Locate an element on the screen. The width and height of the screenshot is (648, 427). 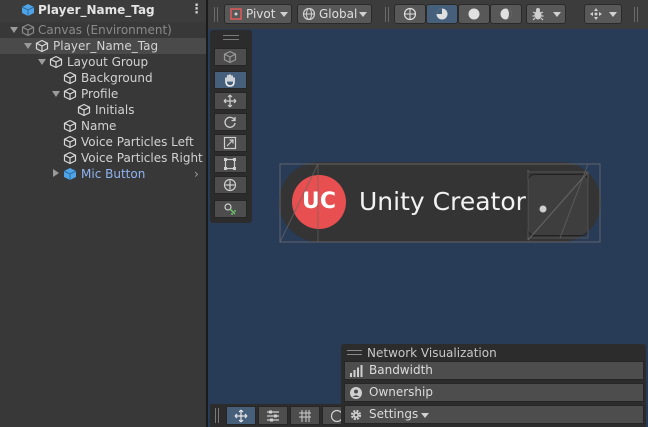
tools-overlay is located at coordinates (231, 126).